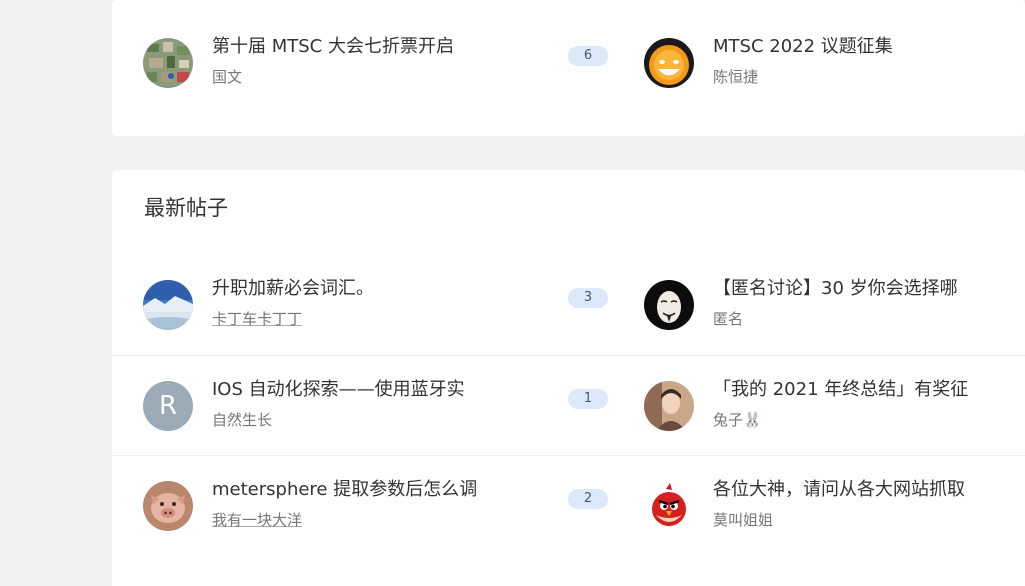 This screenshot has height=586, width=1025. What do you see at coordinates (338, 388) in the screenshot?
I see `topic-title: IOS 自动化探索——使用蓝牙实` at bounding box center [338, 388].